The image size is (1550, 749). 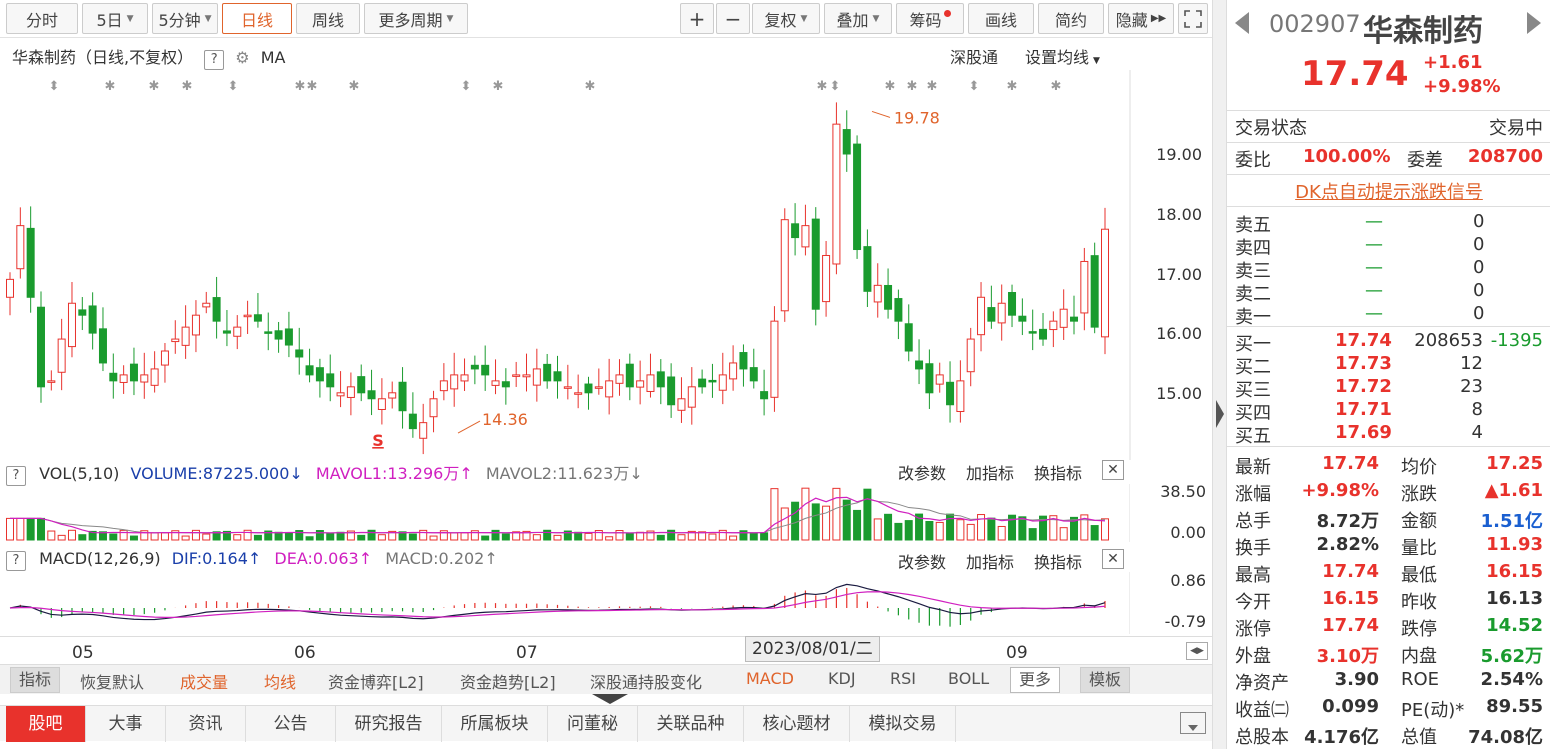 I want to click on order-row: 今开 16.15 昨收 16.13, so click(x=1389, y=600).